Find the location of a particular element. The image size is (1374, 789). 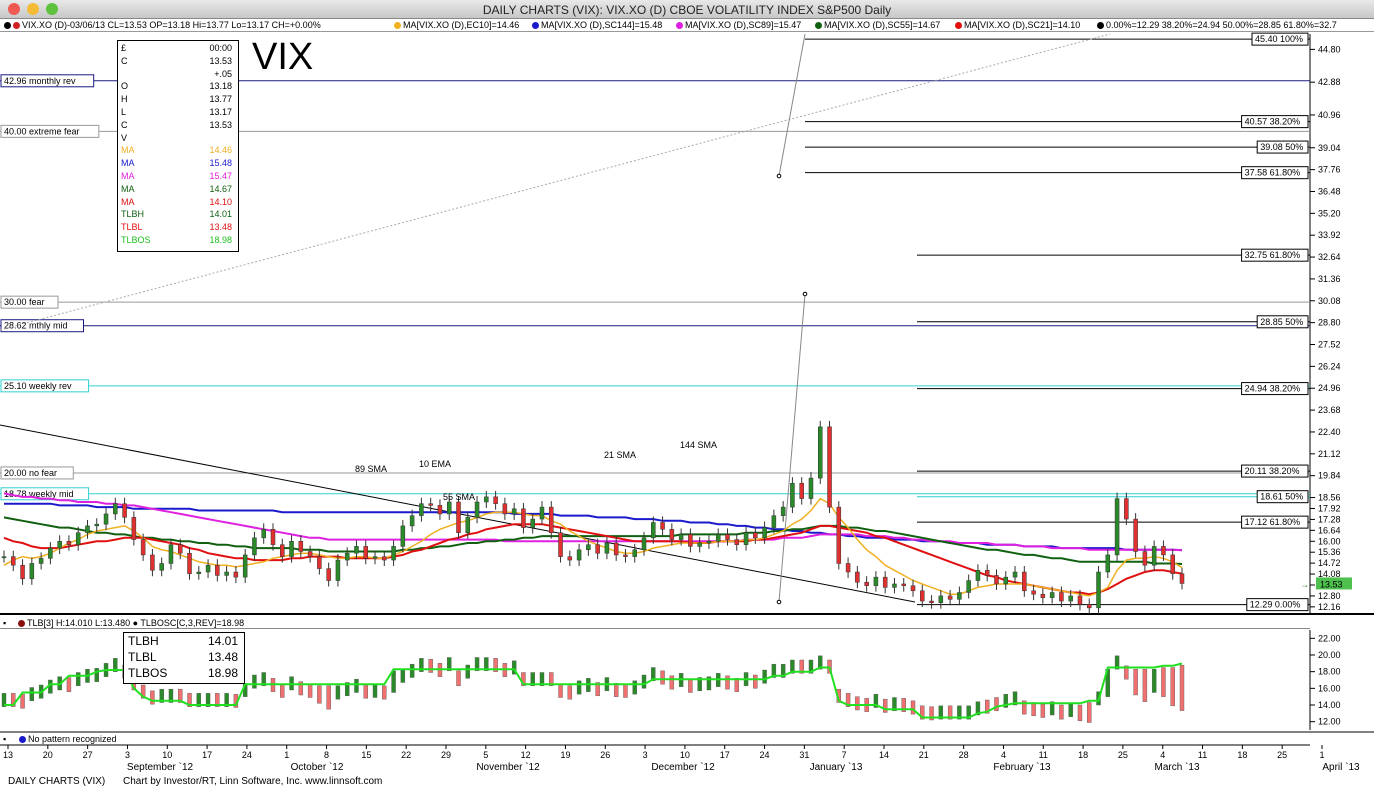

ma-annotation: 55 SMA is located at coordinates (459, 497).